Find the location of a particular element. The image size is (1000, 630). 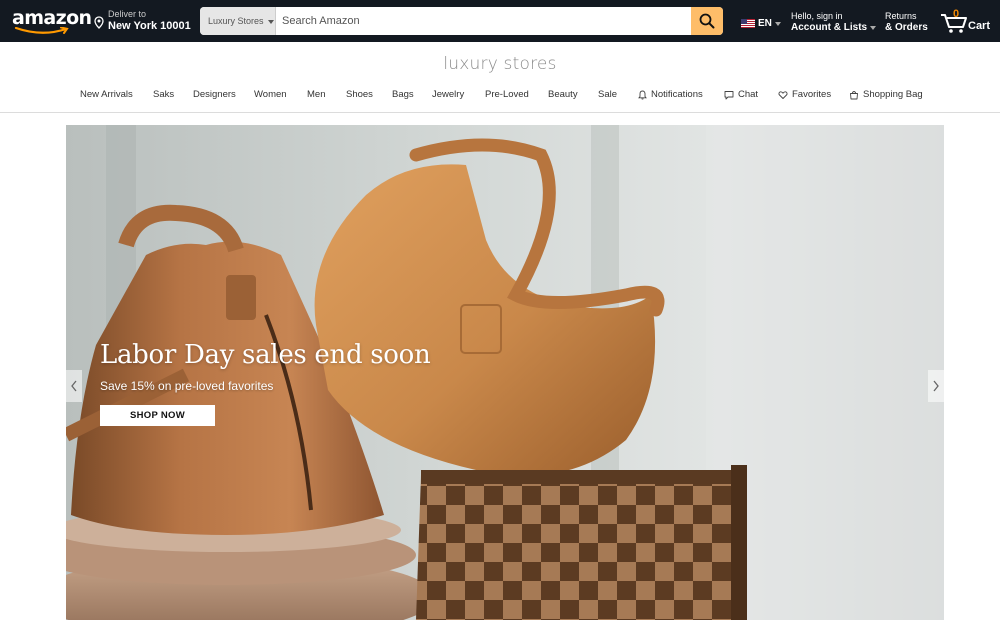

nav-bags: Bags is located at coordinates (403, 94).